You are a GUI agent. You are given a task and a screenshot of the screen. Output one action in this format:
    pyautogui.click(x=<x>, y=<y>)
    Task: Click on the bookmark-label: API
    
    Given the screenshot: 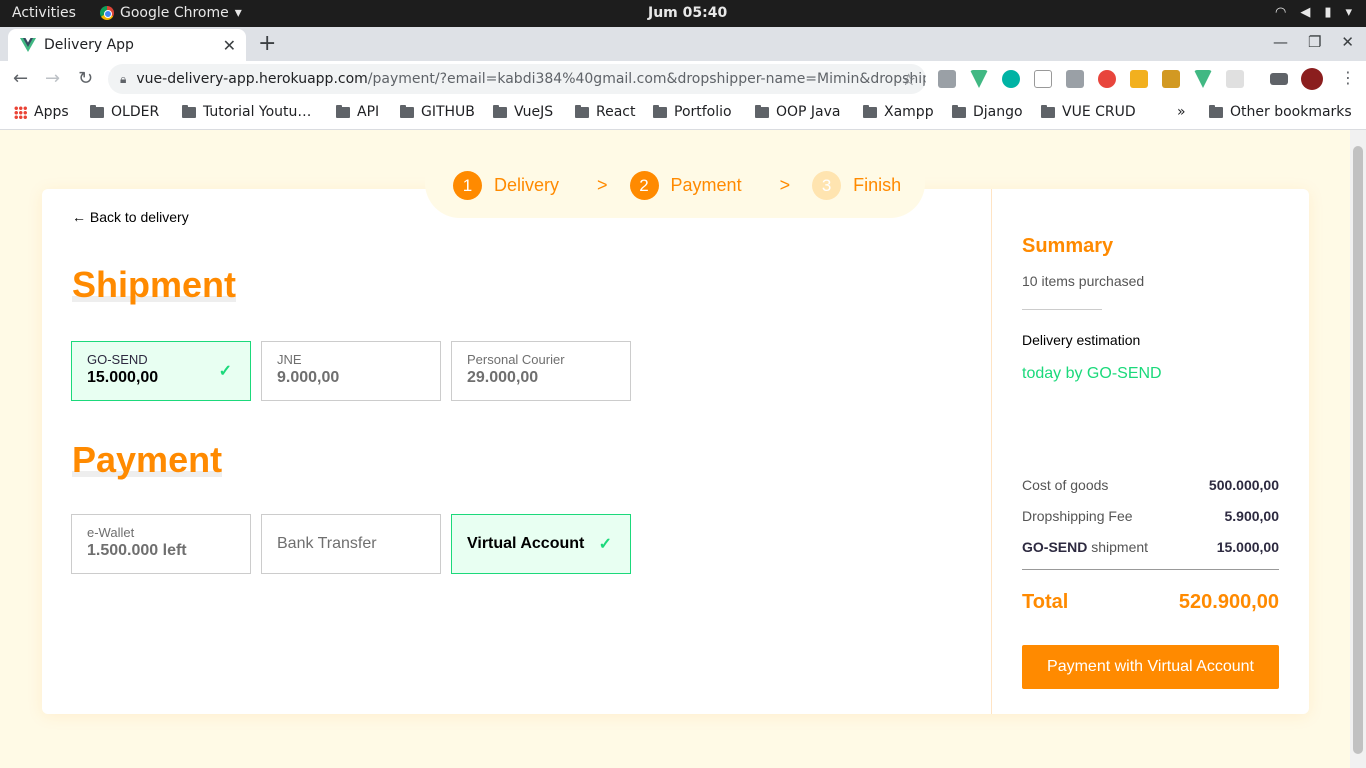 What is the action you would take?
    pyautogui.click(x=368, y=112)
    